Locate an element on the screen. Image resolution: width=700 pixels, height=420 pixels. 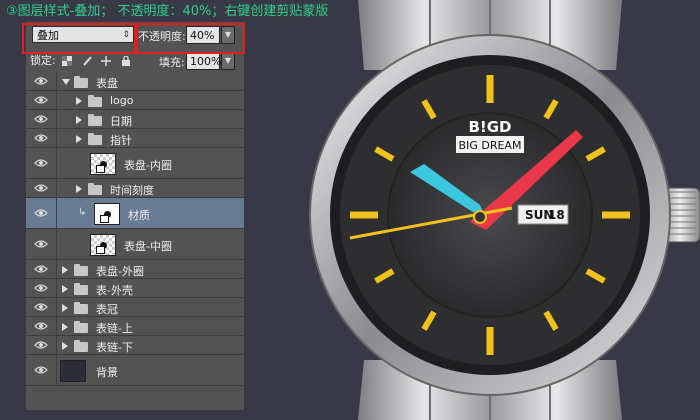
clipping-mask-icon: ↳ is located at coordinates (82, 212).